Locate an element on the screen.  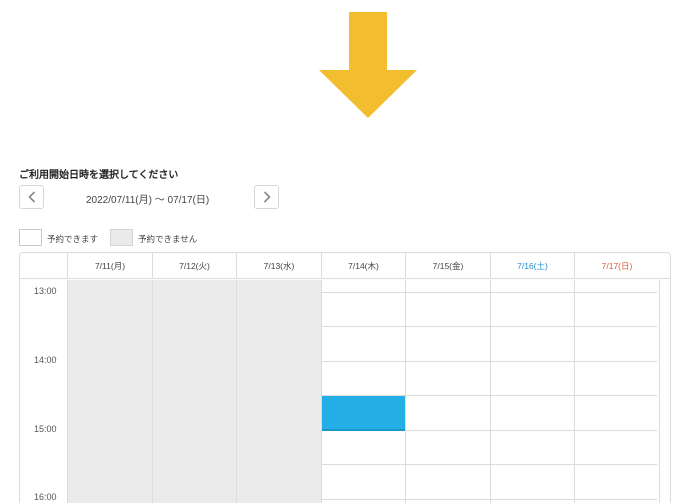
time-label-16: 16:00 is located at coordinates (45, 497).